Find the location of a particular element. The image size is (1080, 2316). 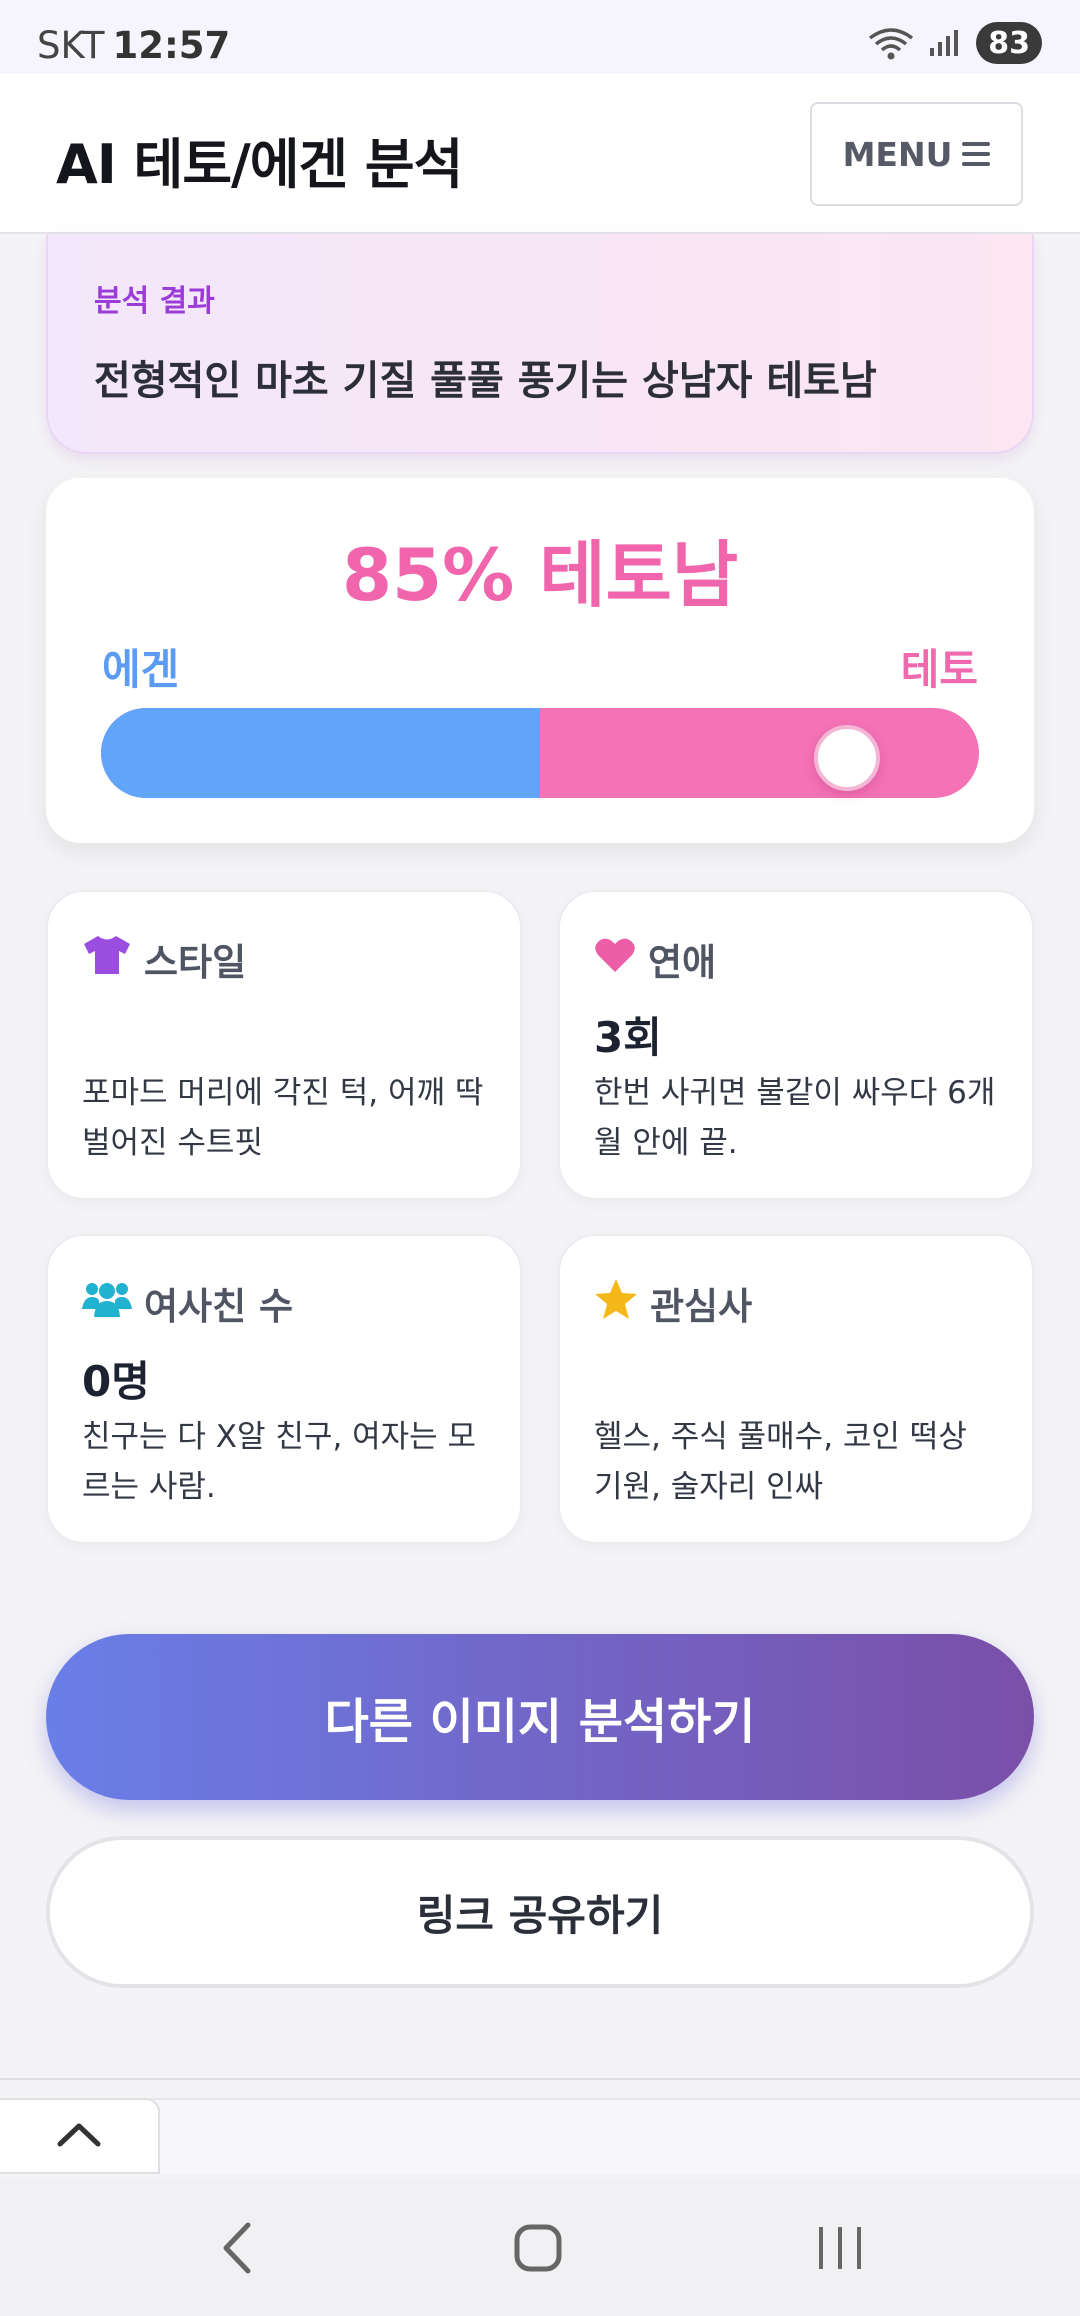

wifi-icon is located at coordinates (891, 43).